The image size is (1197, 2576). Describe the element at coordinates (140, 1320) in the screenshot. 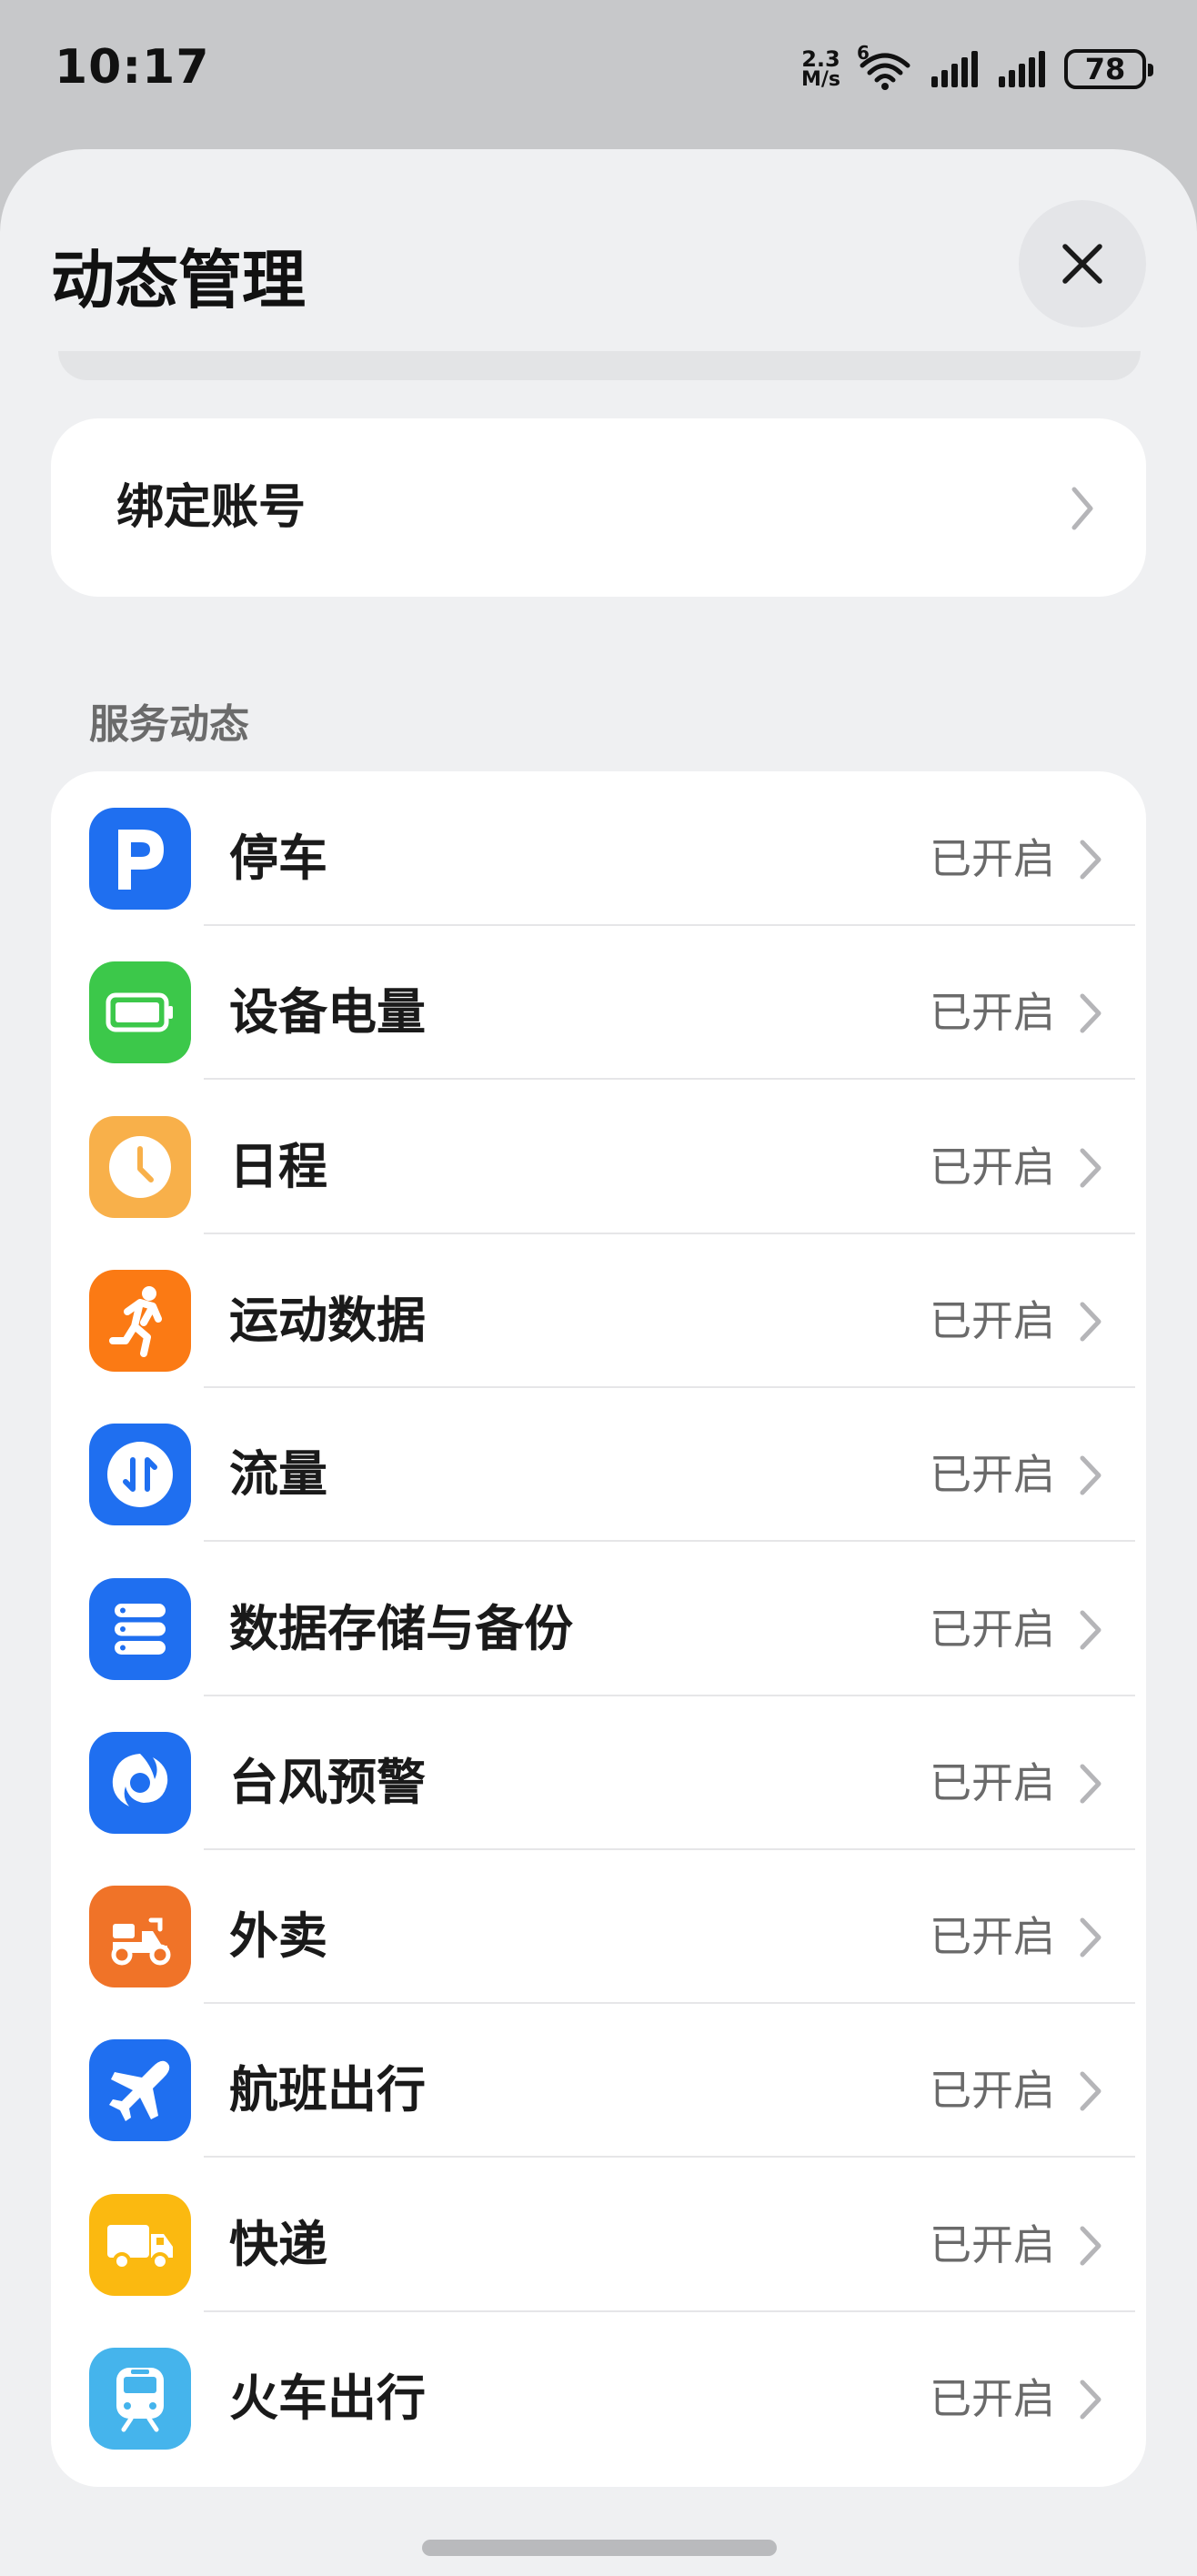

I see `running-icon` at that location.